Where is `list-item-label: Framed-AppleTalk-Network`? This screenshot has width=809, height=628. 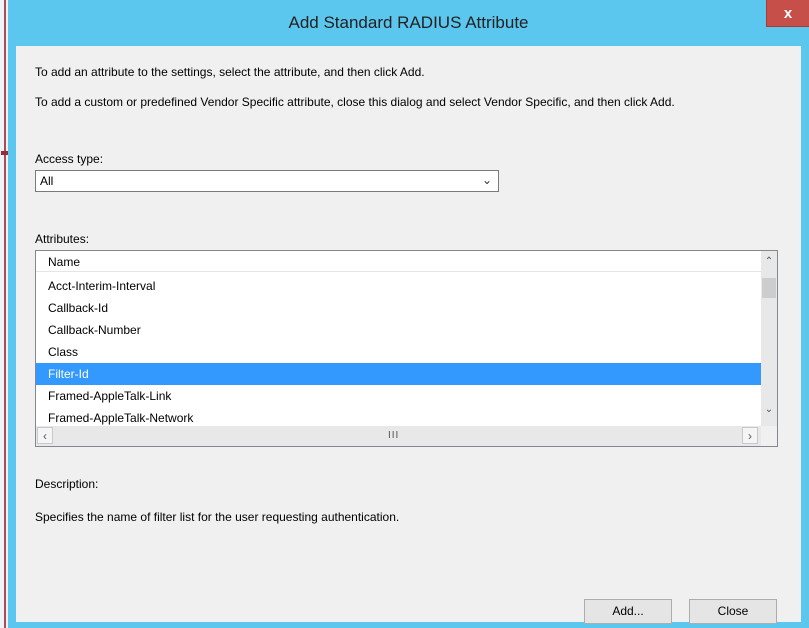
list-item-label: Framed-AppleTalk-Network is located at coordinates (121, 418).